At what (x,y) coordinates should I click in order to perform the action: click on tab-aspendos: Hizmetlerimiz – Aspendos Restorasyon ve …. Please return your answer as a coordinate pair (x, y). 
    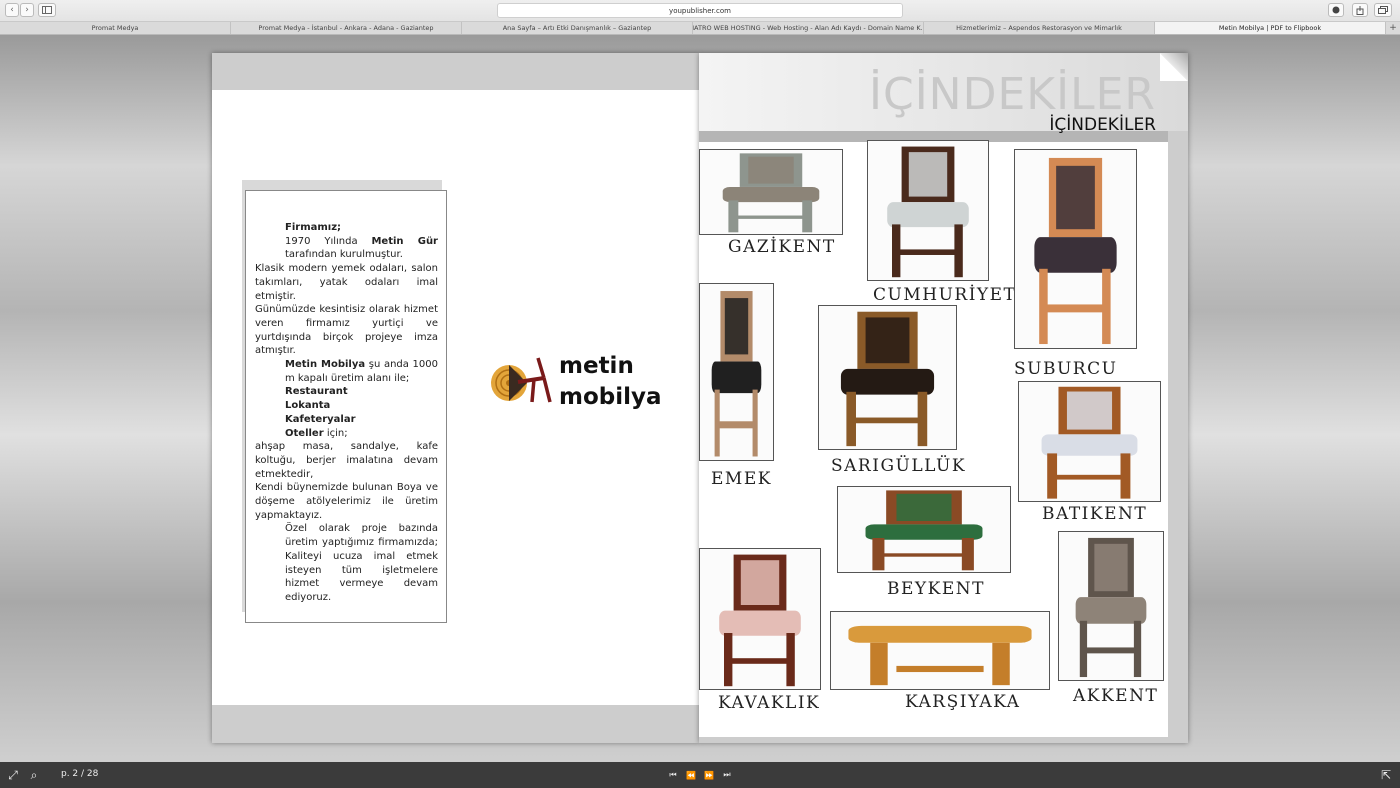
    Looking at the image, I should click on (1039, 28).